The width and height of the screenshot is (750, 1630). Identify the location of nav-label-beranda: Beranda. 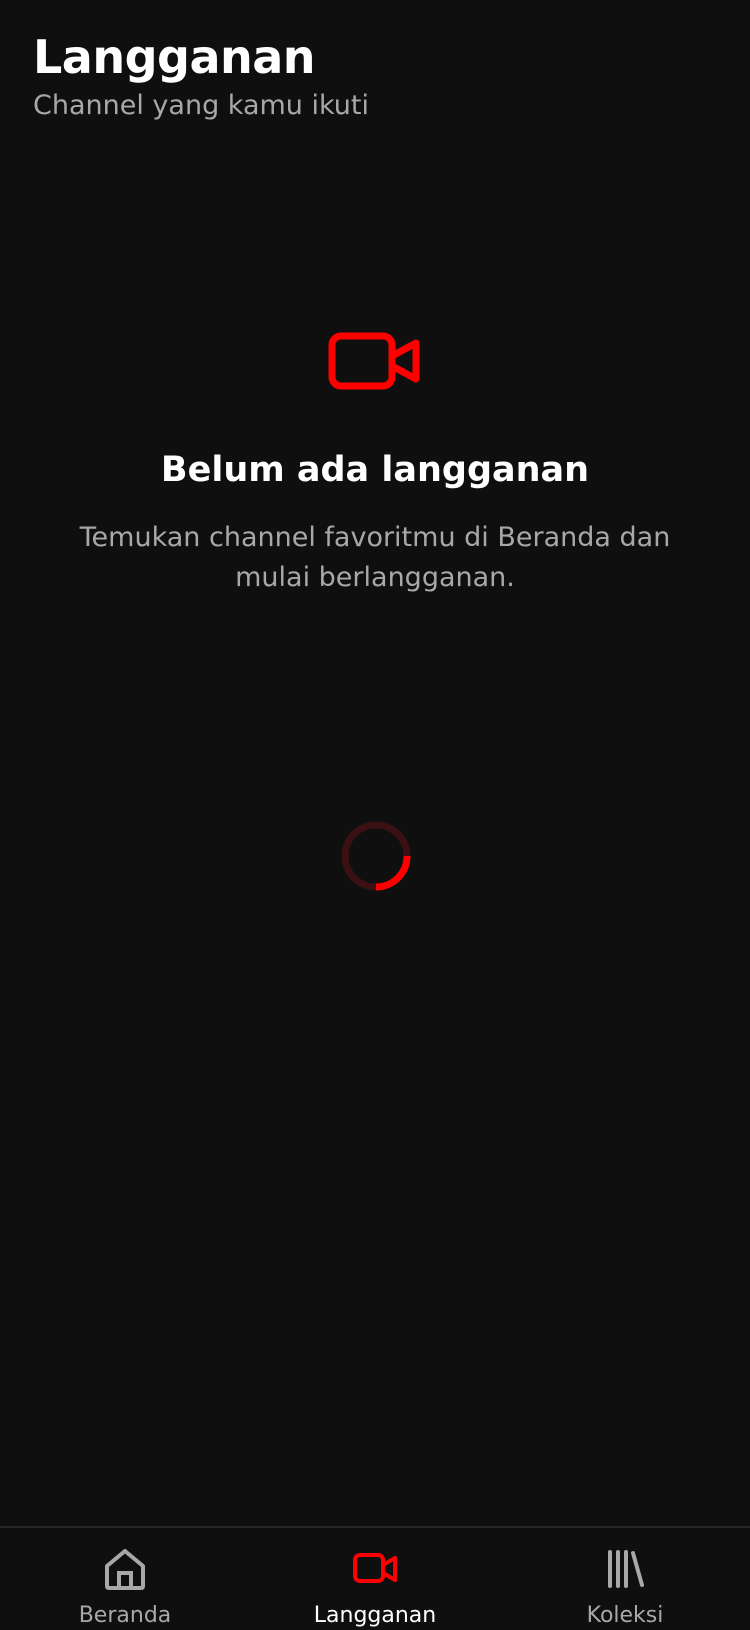
(125, 1615).